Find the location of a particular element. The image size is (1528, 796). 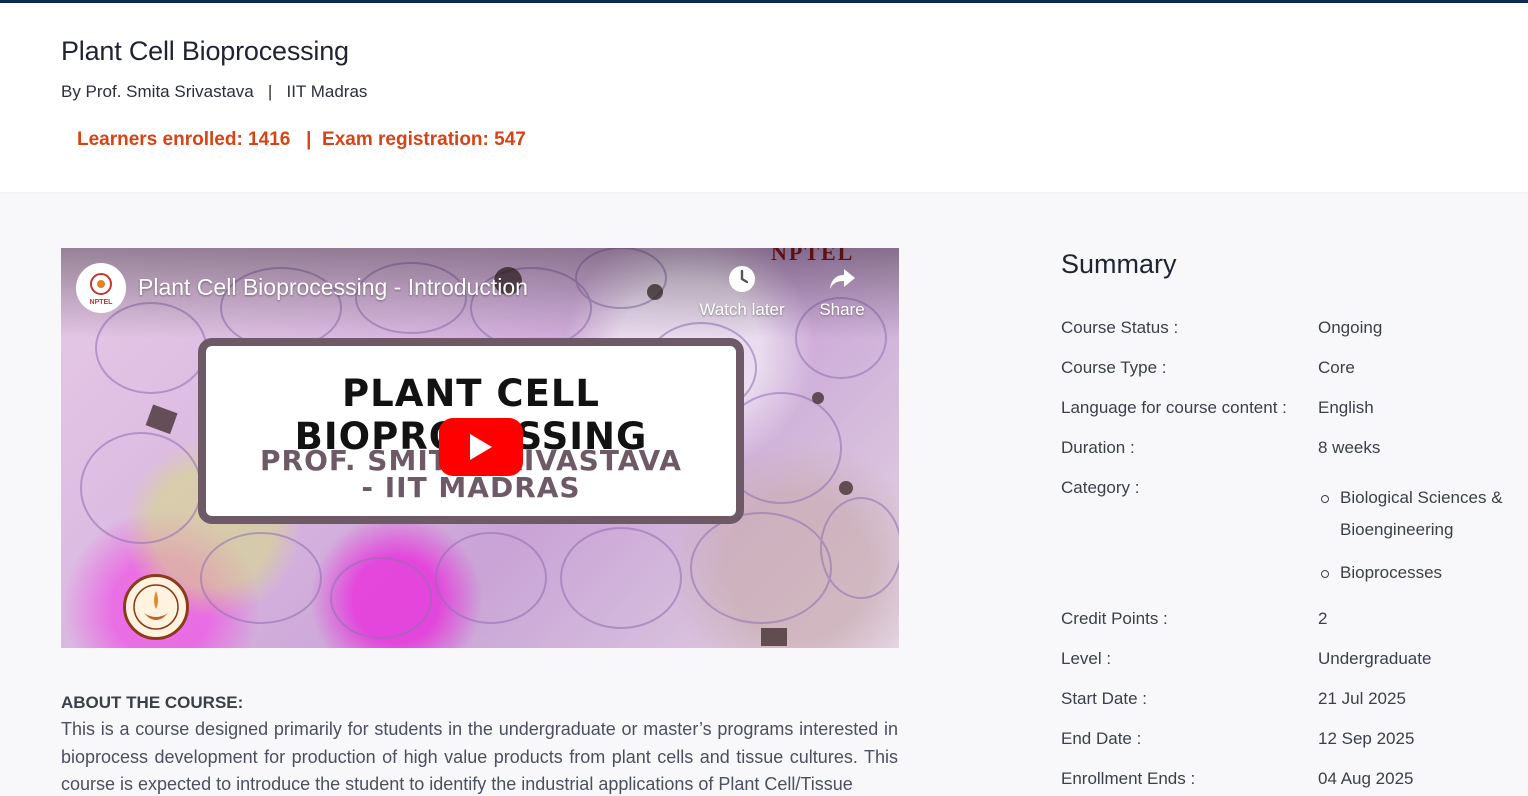

summary-value-level: Undergraduate is located at coordinates (1375, 658).